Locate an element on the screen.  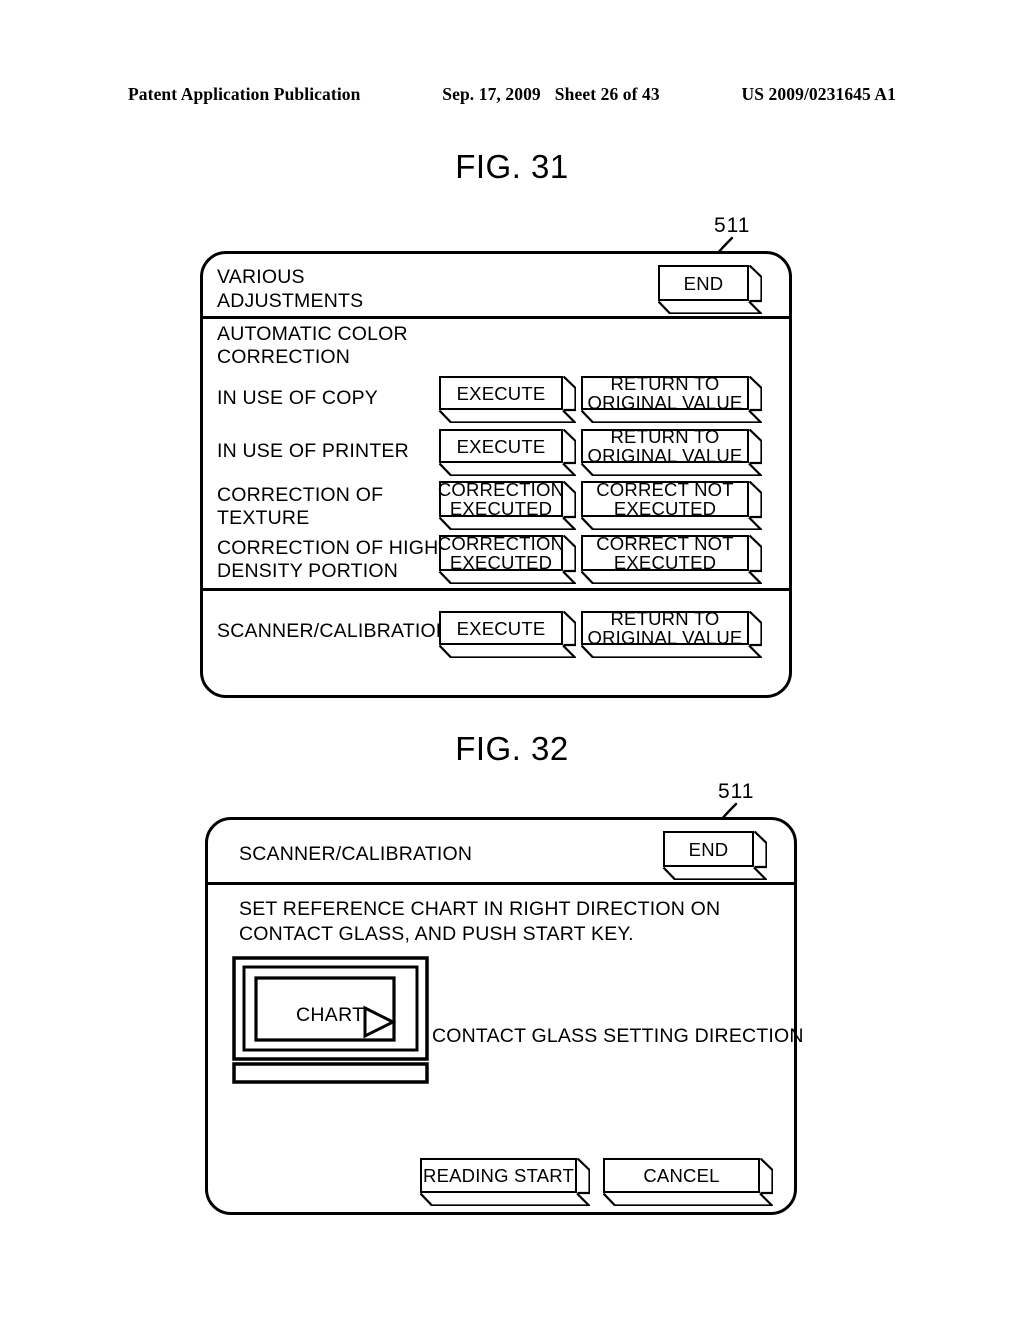
section-title-automatic-color-correction: AUTOMATIC COLOR CORRECTION is located at coordinates (312, 345).